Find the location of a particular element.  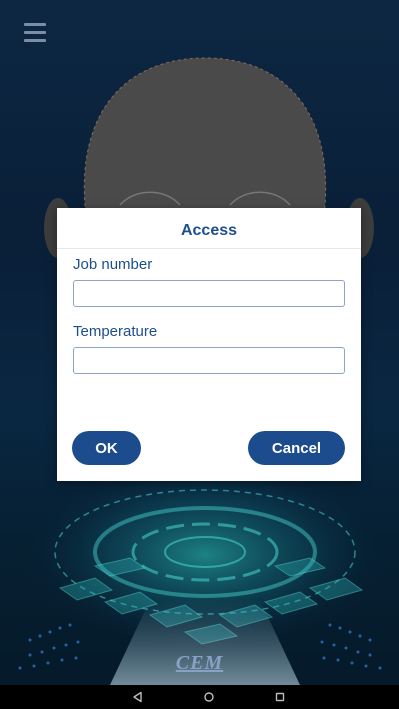

hamburger-menu-icon is located at coordinates (35, 32).